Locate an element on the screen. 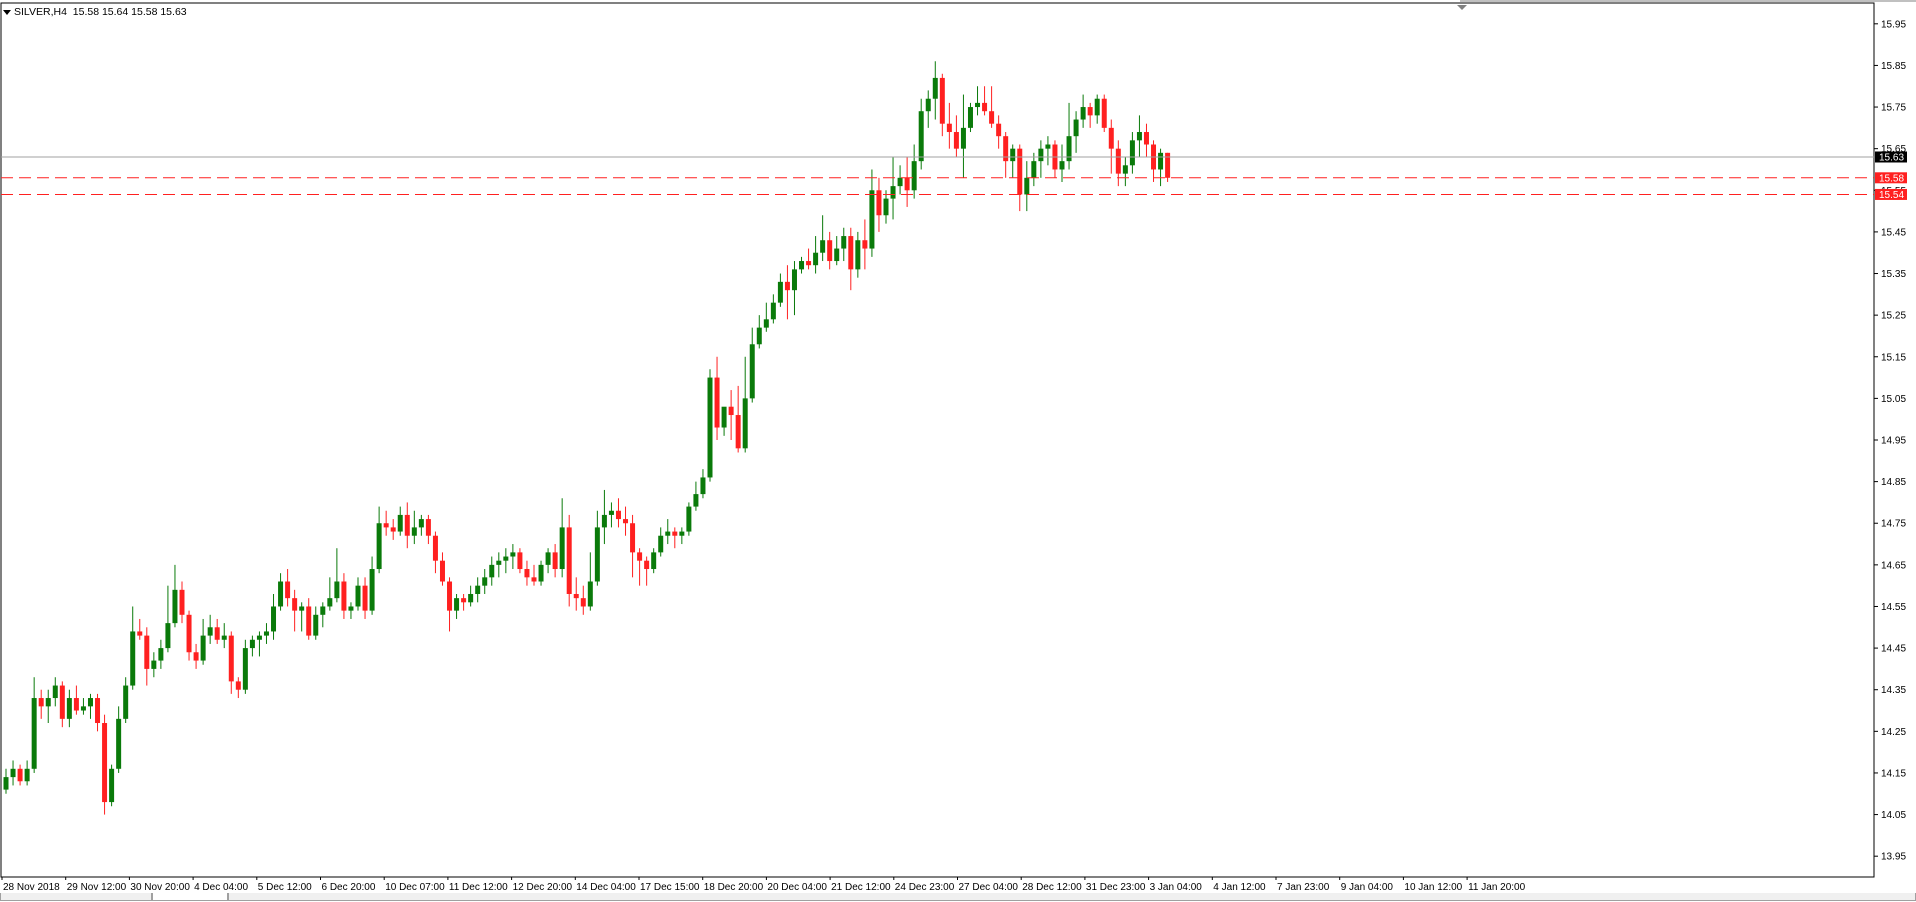 This screenshot has height=902, width=1916. level-label: 15.54 is located at coordinates (1891, 195).